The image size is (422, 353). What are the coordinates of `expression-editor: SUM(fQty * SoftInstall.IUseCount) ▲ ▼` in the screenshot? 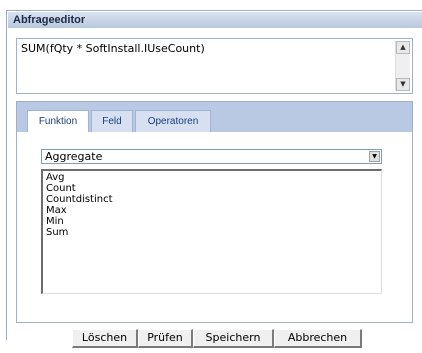 It's located at (214, 66).